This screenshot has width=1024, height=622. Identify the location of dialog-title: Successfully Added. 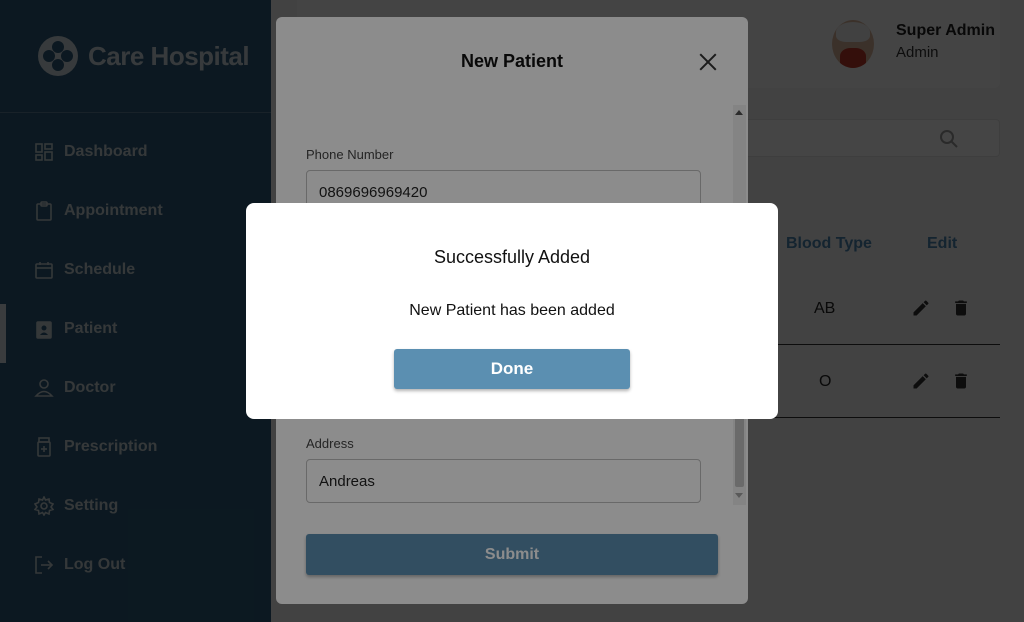
(512, 257).